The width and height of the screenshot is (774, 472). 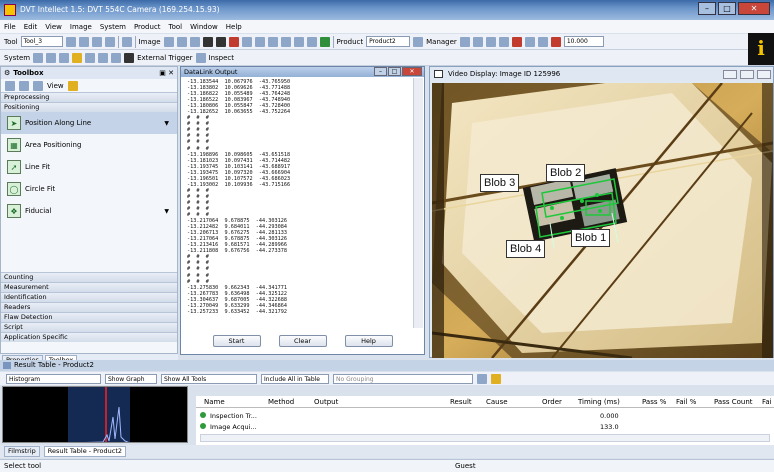 I want to click on tool-line-fit: ➚ Line Fit, so click(x=89, y=167).